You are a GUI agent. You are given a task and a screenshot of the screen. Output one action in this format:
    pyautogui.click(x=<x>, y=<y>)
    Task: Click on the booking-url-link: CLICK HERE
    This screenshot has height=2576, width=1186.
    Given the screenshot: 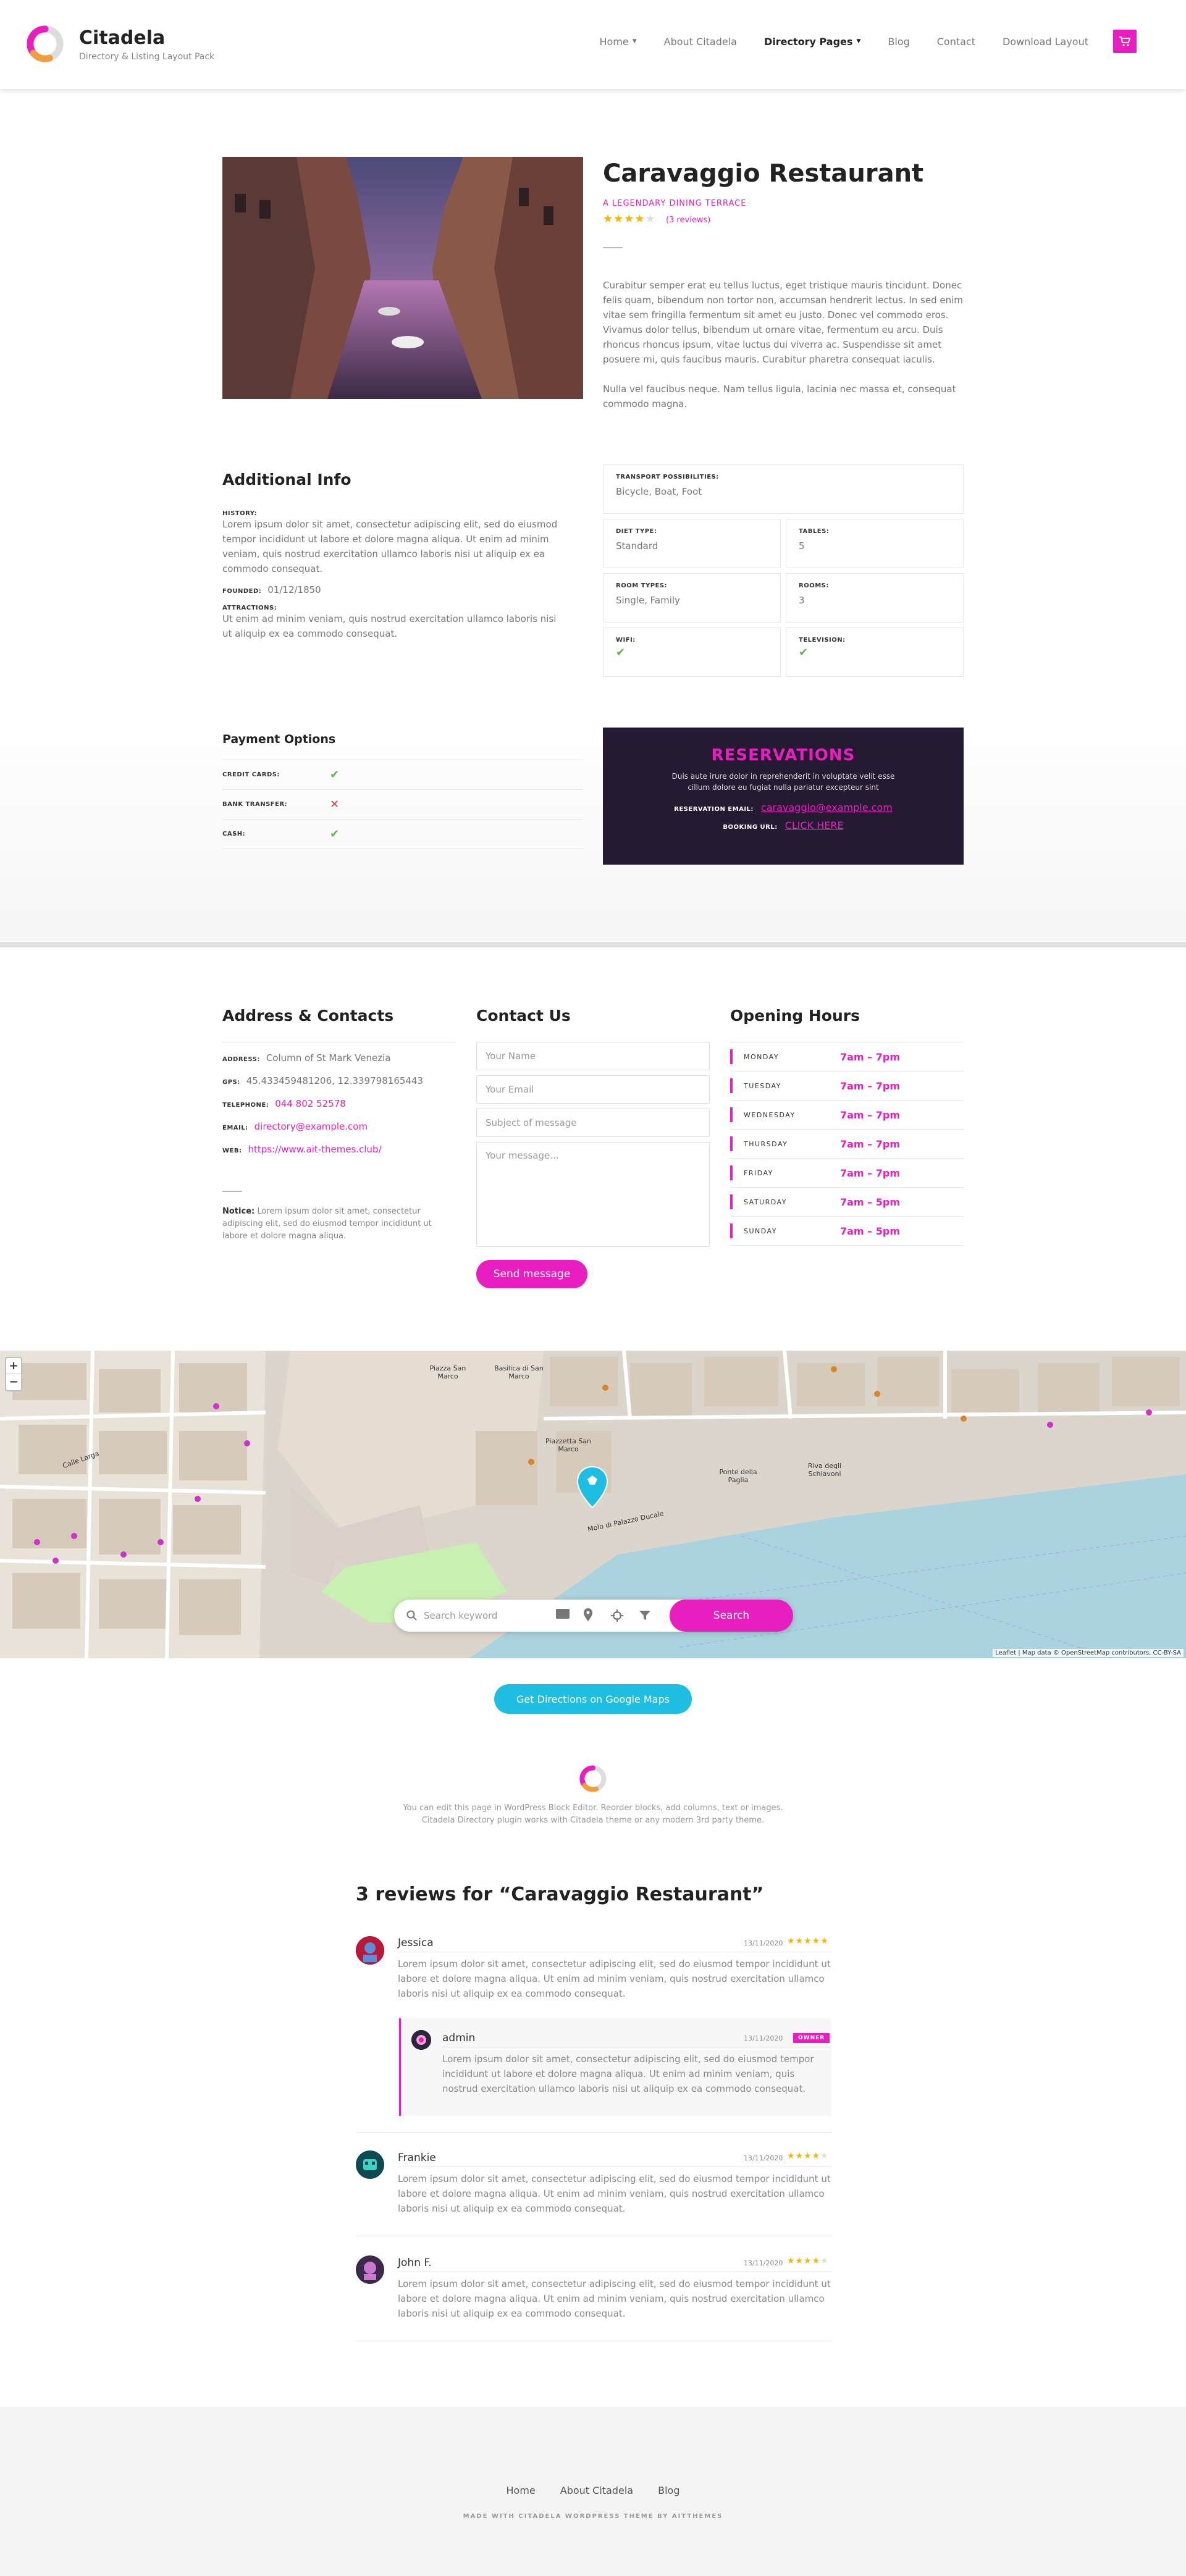 What is the action you would take?
    pyautogui.click(x=814, y=826)
    